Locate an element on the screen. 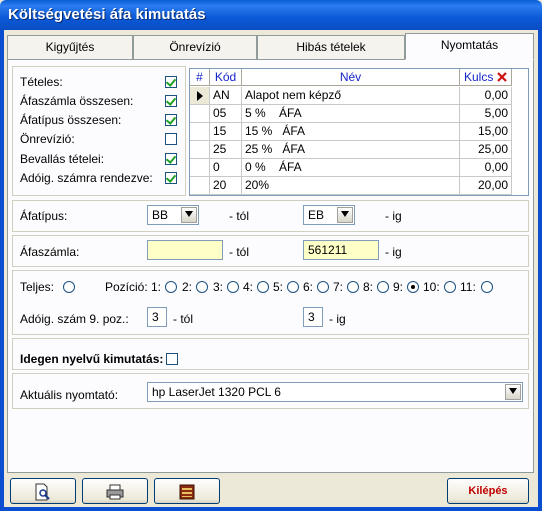 The height and width of the screenshot is (511, 542). cell-rate: 25,00 is located at coordinates (486, 150).